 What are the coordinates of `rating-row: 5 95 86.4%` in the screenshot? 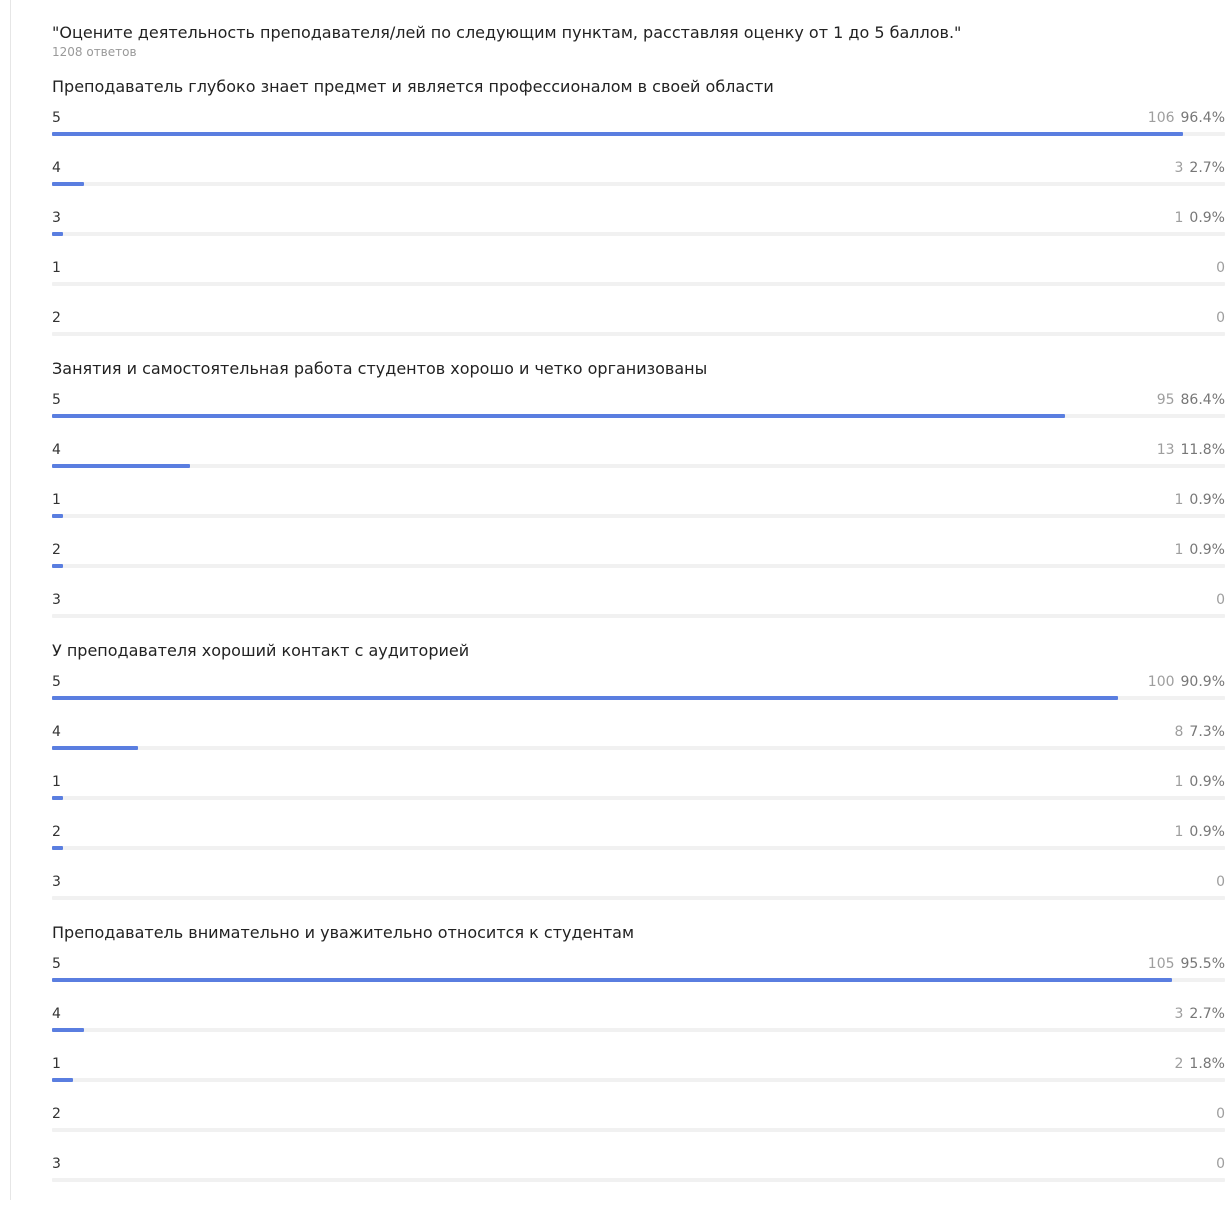 It's located at (638, 416).